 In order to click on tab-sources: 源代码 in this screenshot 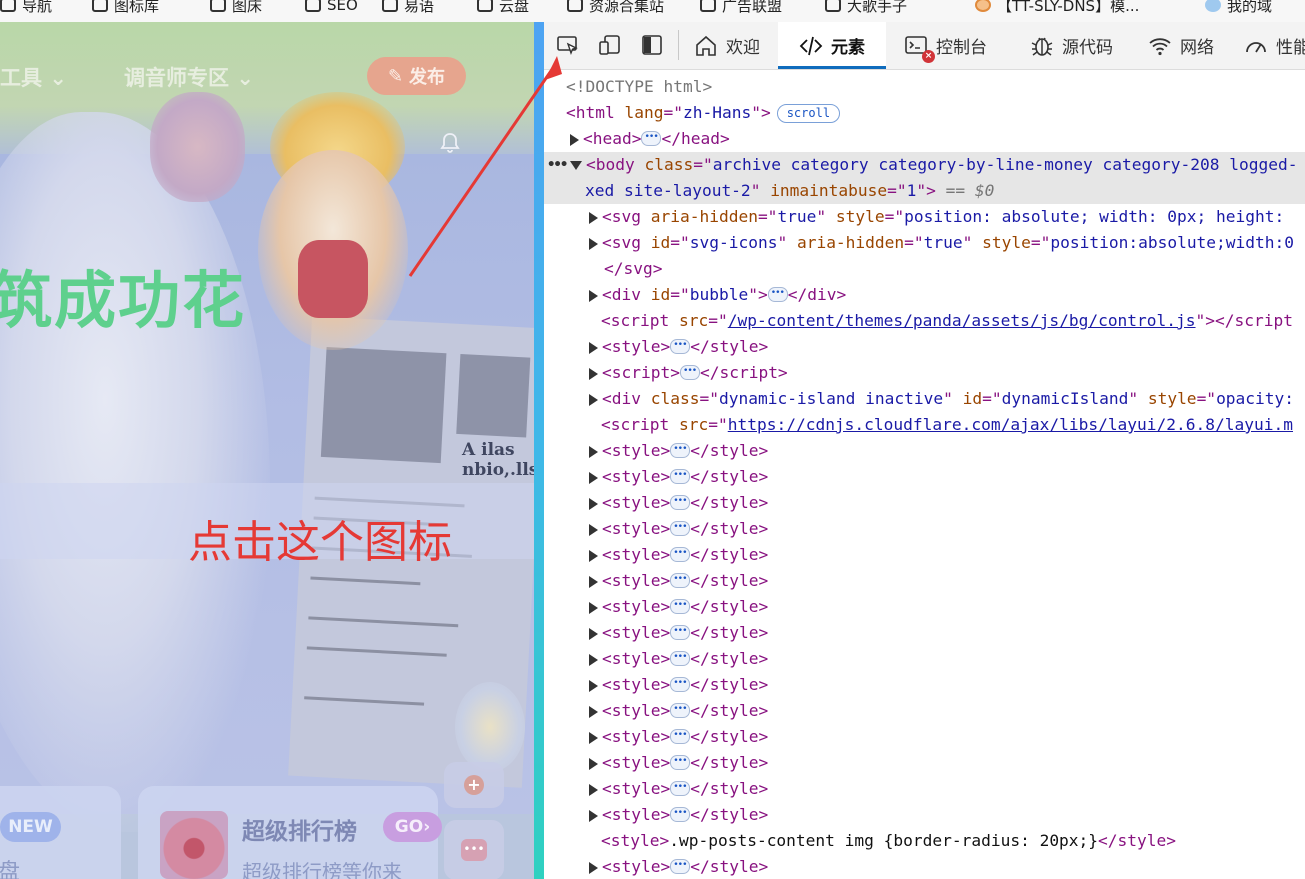, I will do `click(1071, 45)`.